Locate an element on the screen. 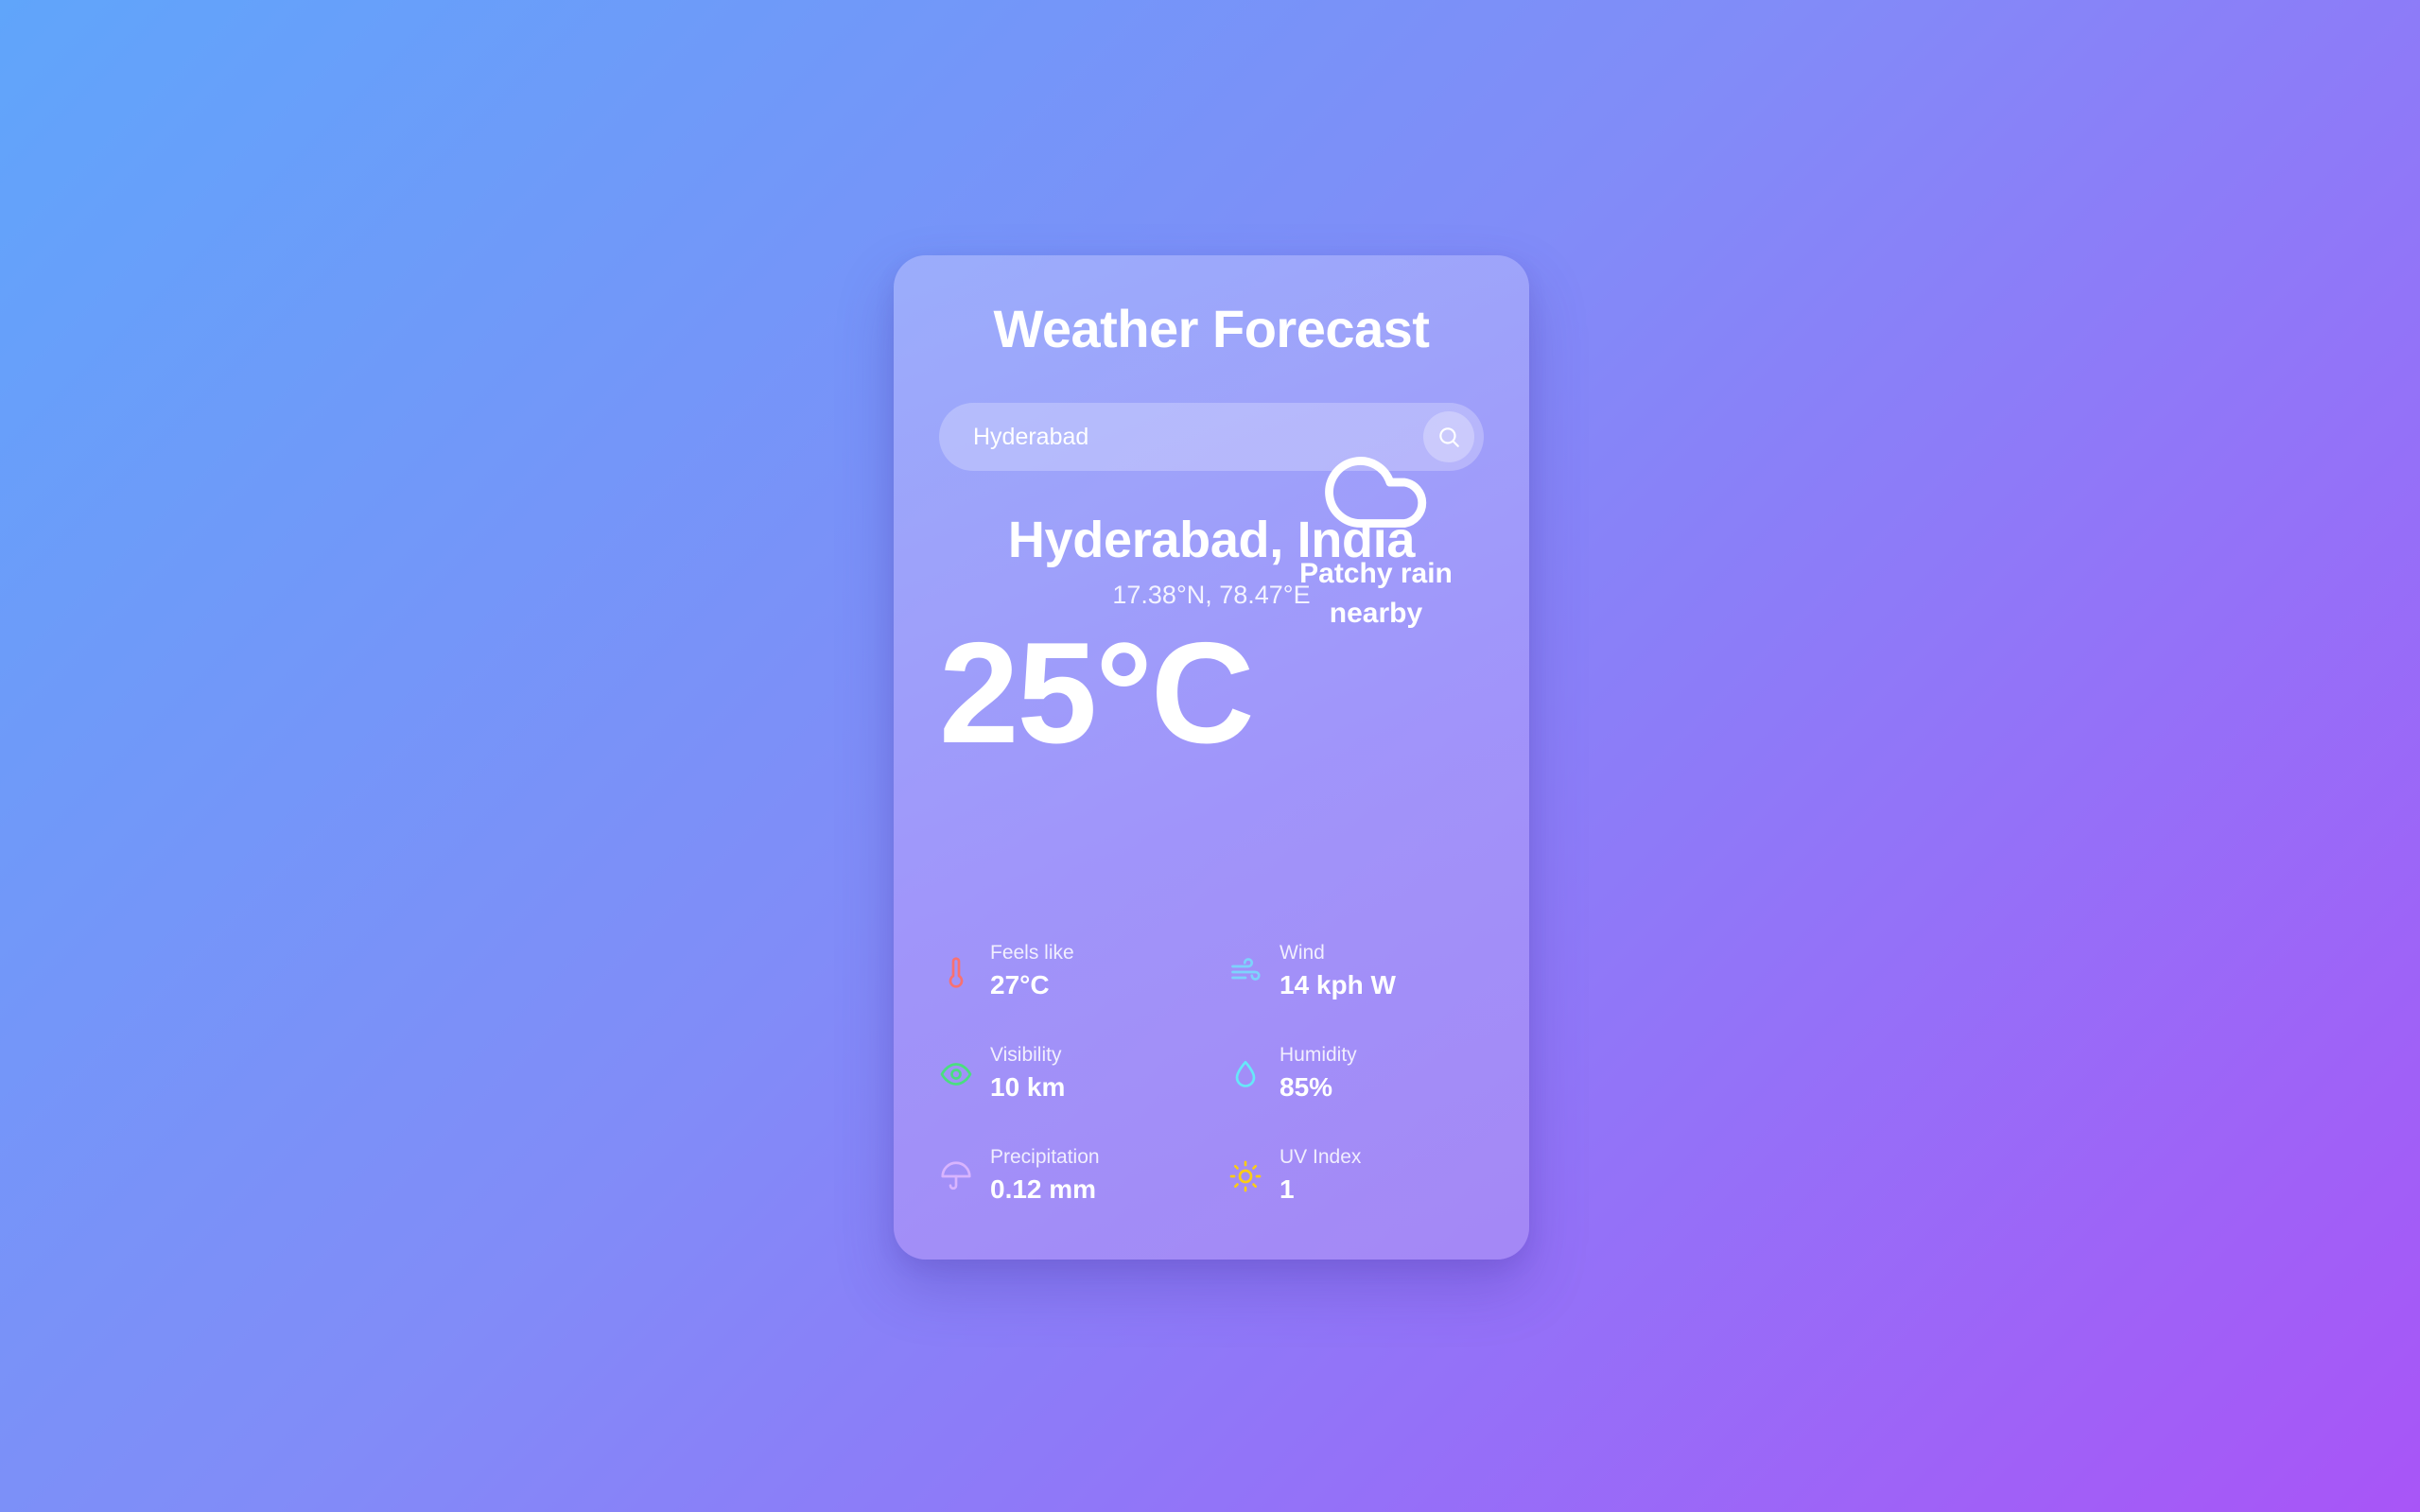  detail-label: UV Index is located at coordinates (1321, 1157).